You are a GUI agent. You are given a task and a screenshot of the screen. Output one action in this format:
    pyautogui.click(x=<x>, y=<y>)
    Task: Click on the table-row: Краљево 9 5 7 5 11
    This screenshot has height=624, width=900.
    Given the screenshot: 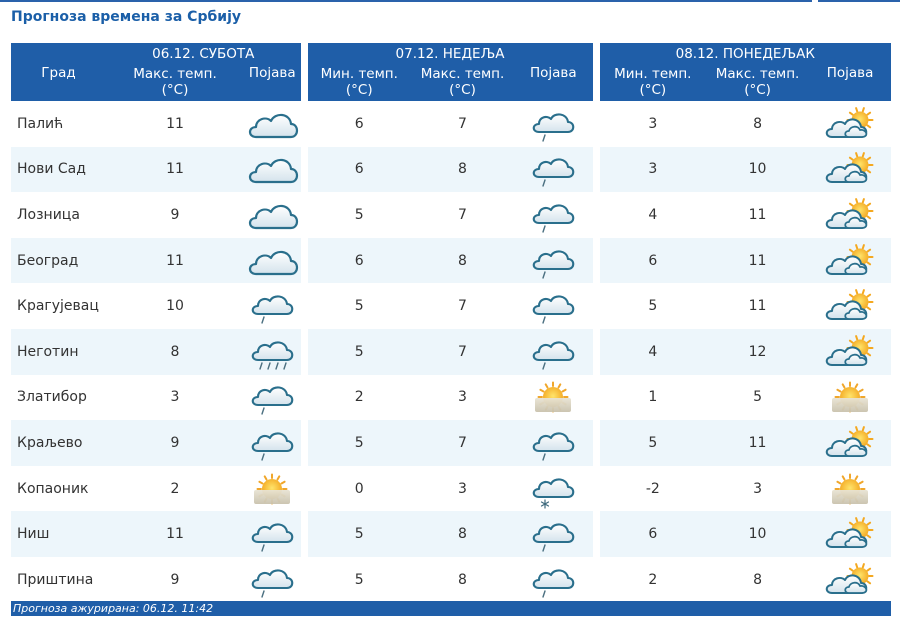 What is the action you would take?
    pyautogui.click(x=451, y=443)
    